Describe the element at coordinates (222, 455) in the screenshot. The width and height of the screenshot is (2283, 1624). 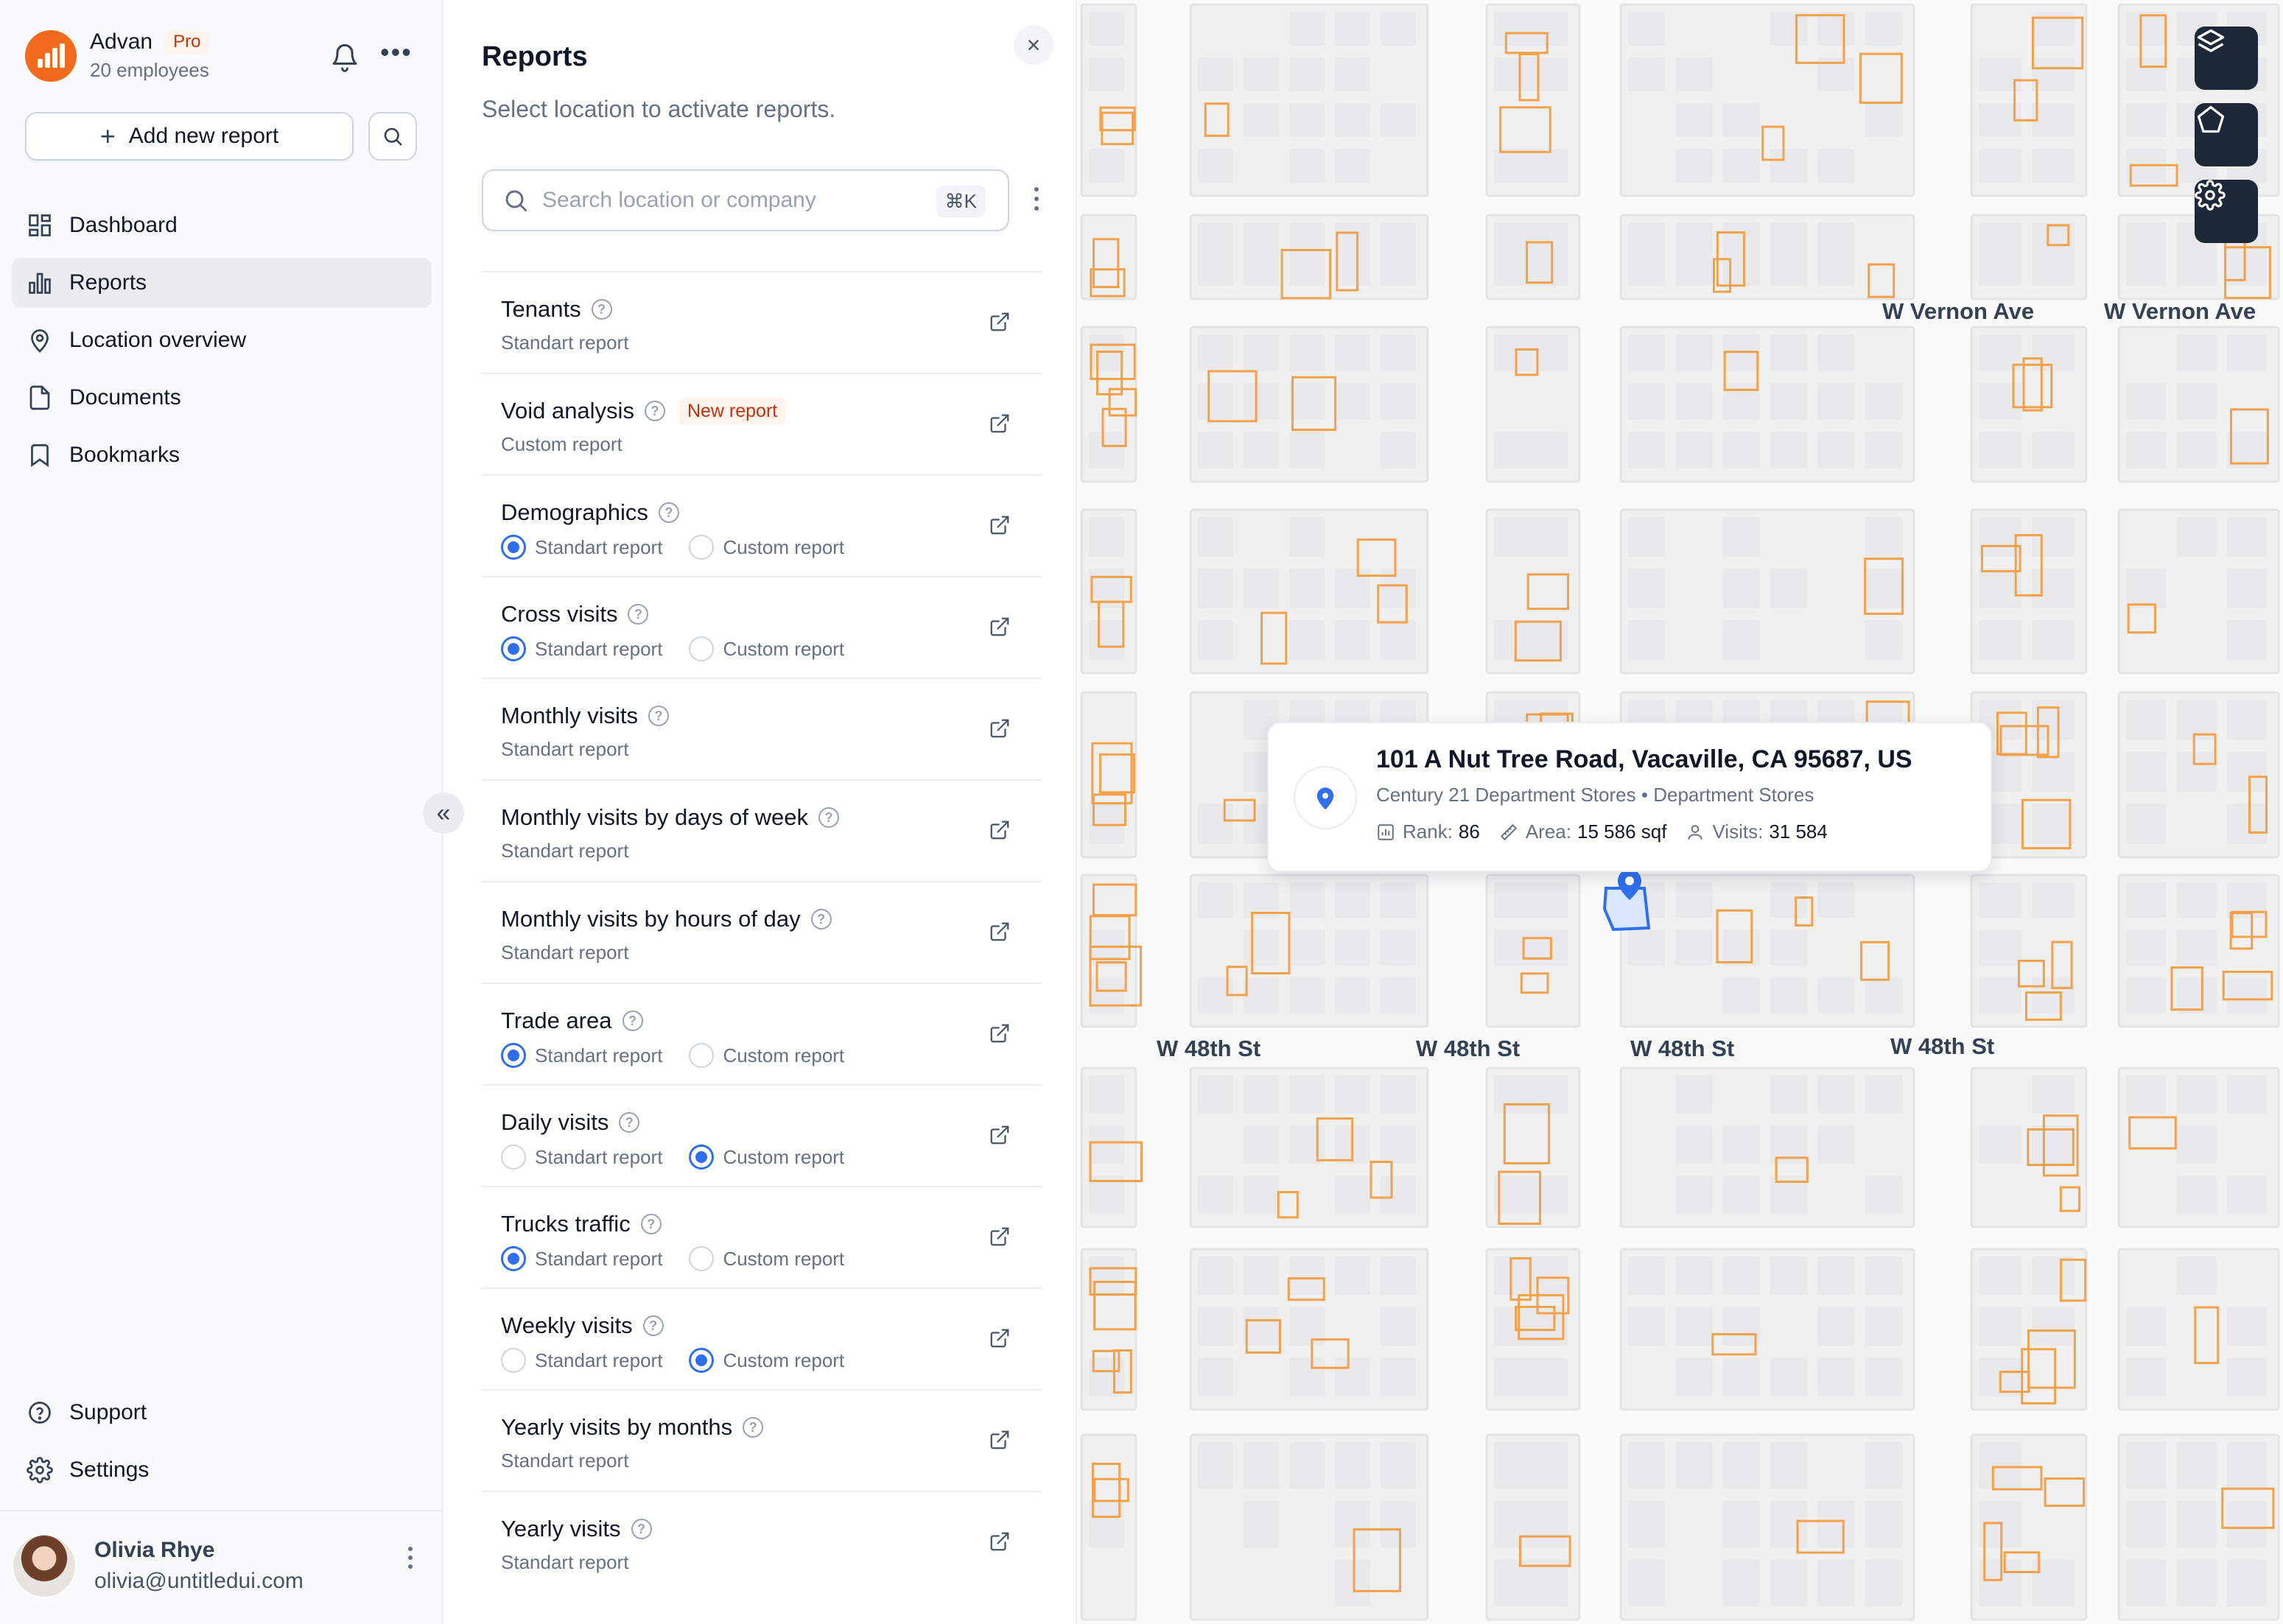
I see `nav-item-bookmarks: Bookmarks` at that location.